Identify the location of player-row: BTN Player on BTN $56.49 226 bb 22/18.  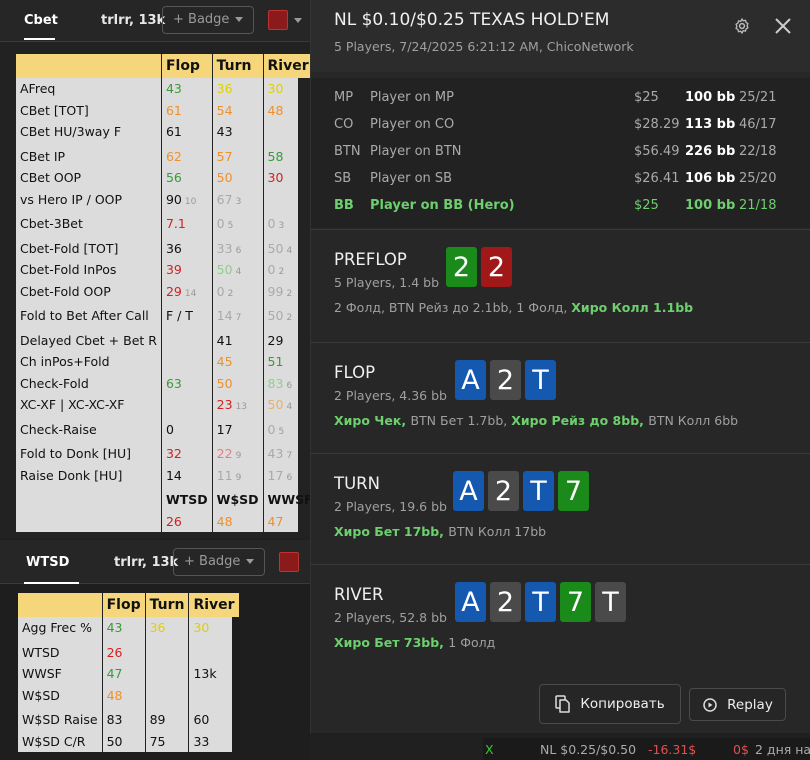
(560, 152).